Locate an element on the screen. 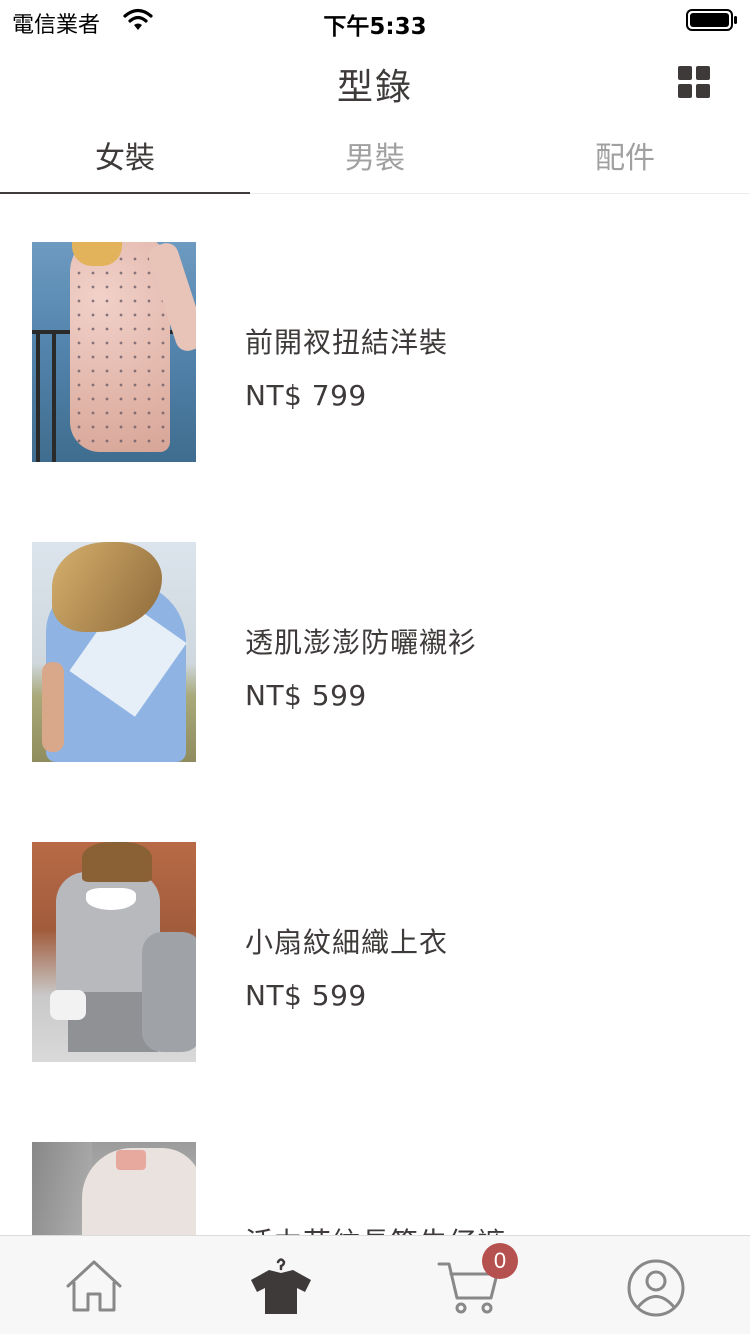 The height and width of the screenshot is (1334, 750). shirt-icon is located at coordinates (281, 1286).